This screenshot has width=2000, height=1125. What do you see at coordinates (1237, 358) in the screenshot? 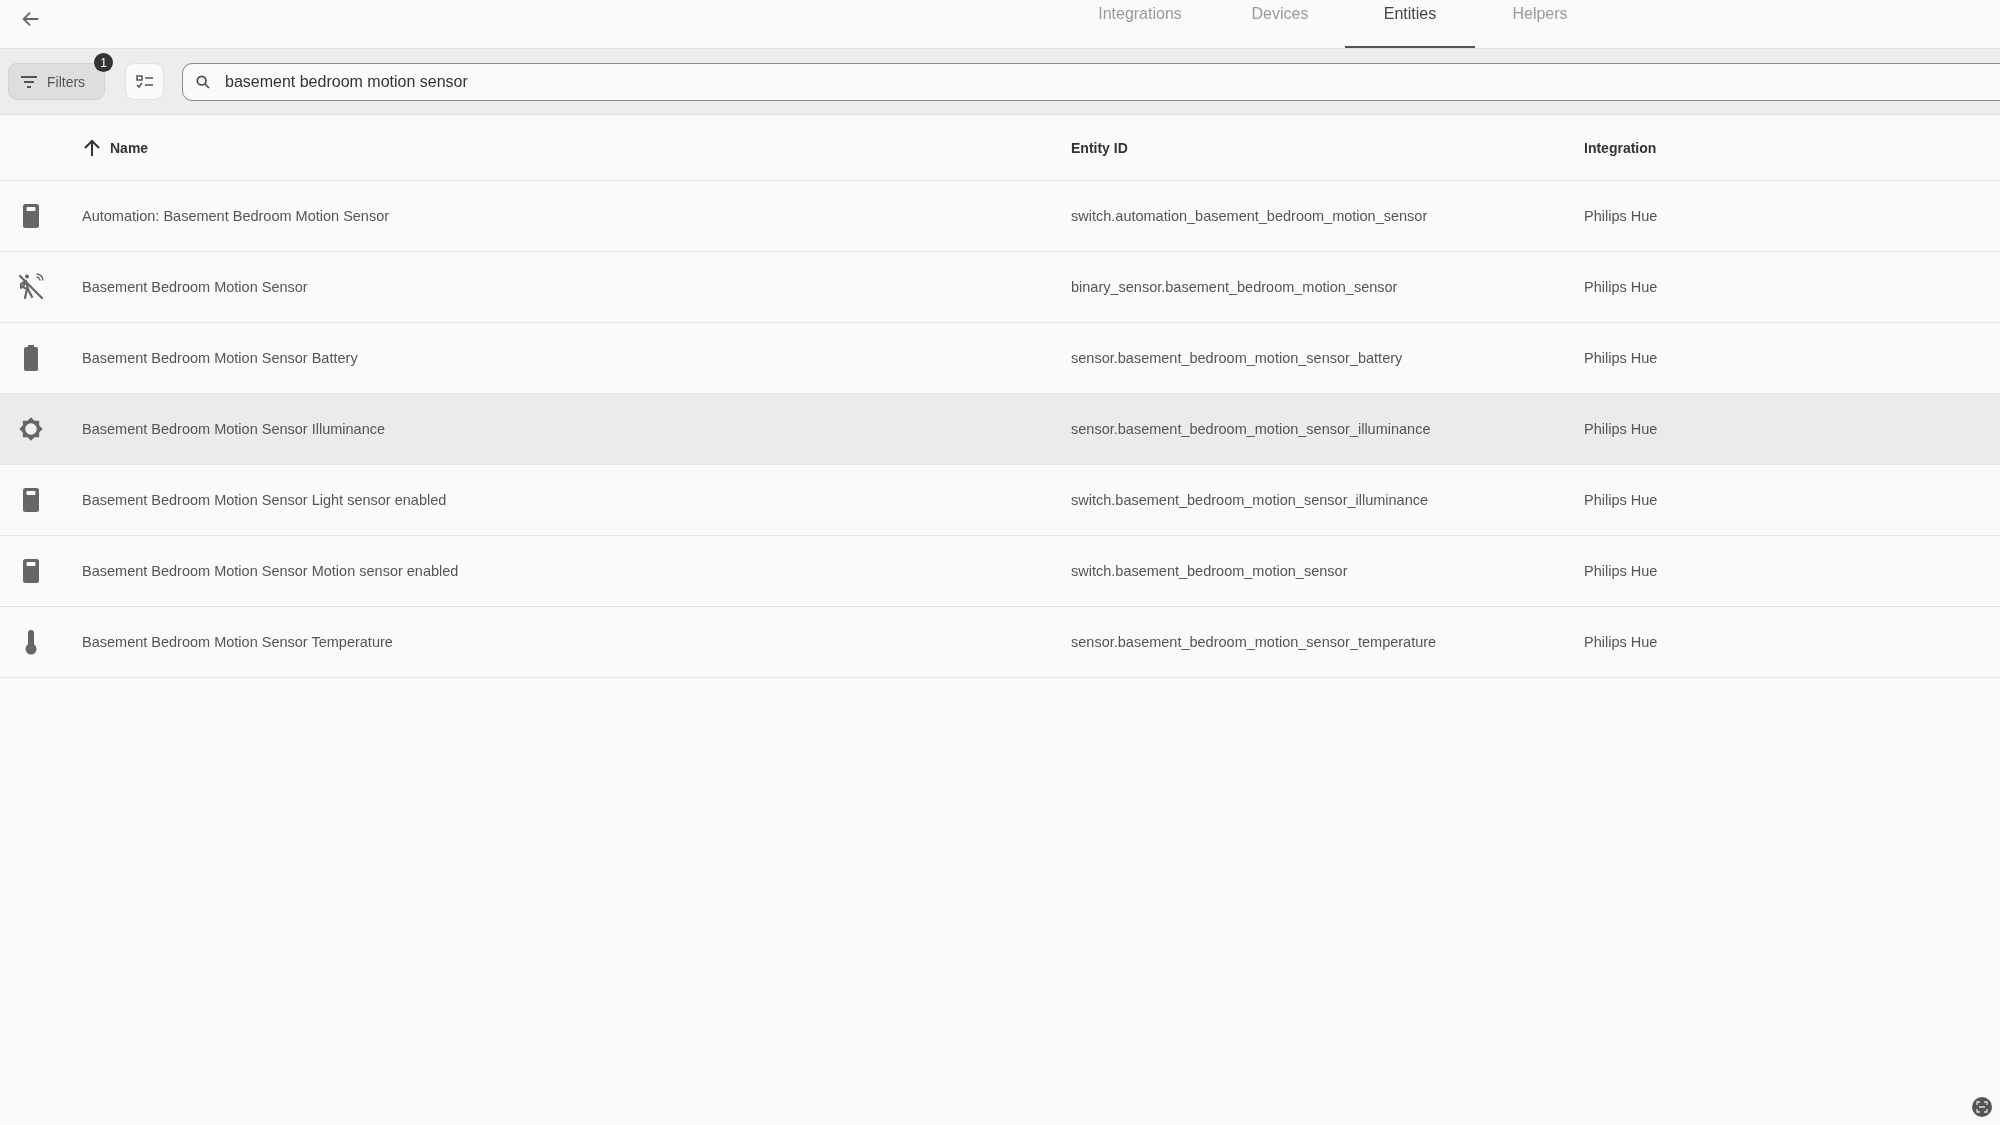
I see `table-cell-text: sensor.basement_bedroom_motion_sensor_battery` at bounding box center [1237, 358].